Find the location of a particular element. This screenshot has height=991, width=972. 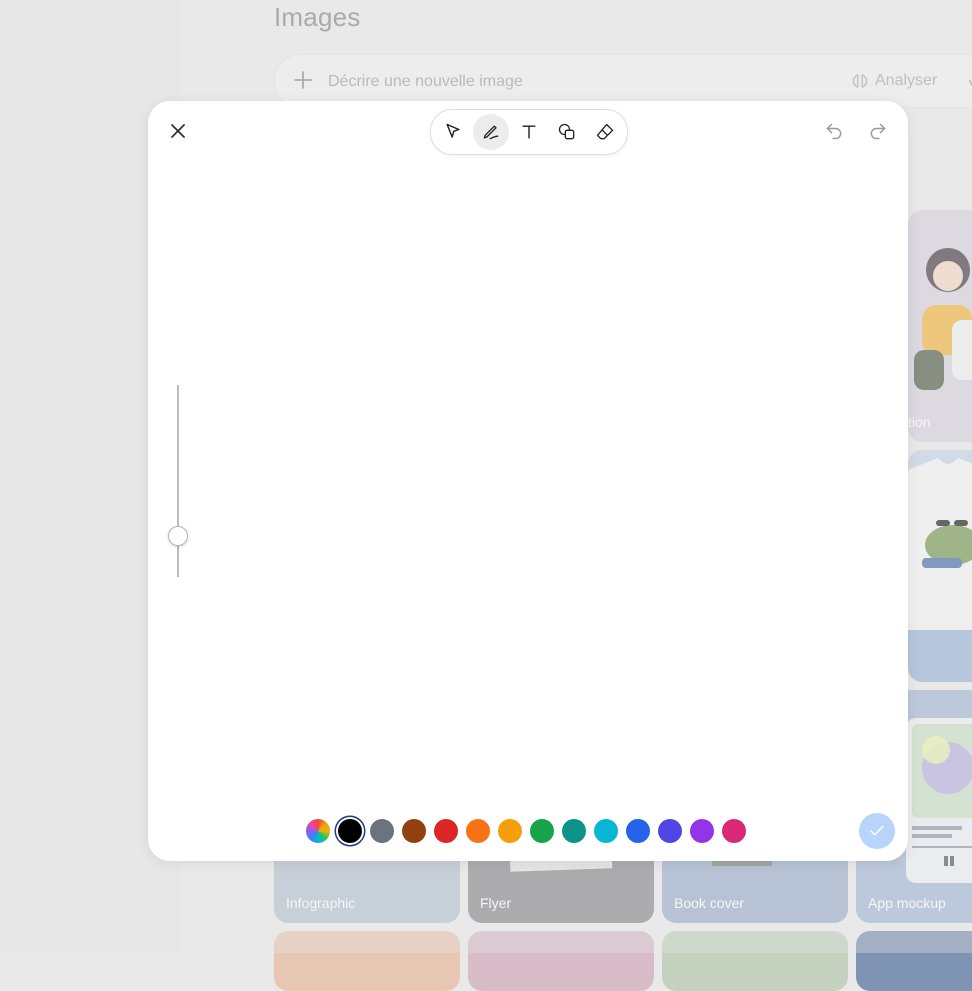

color-swatch-amber is located at coordinates (510, 831).